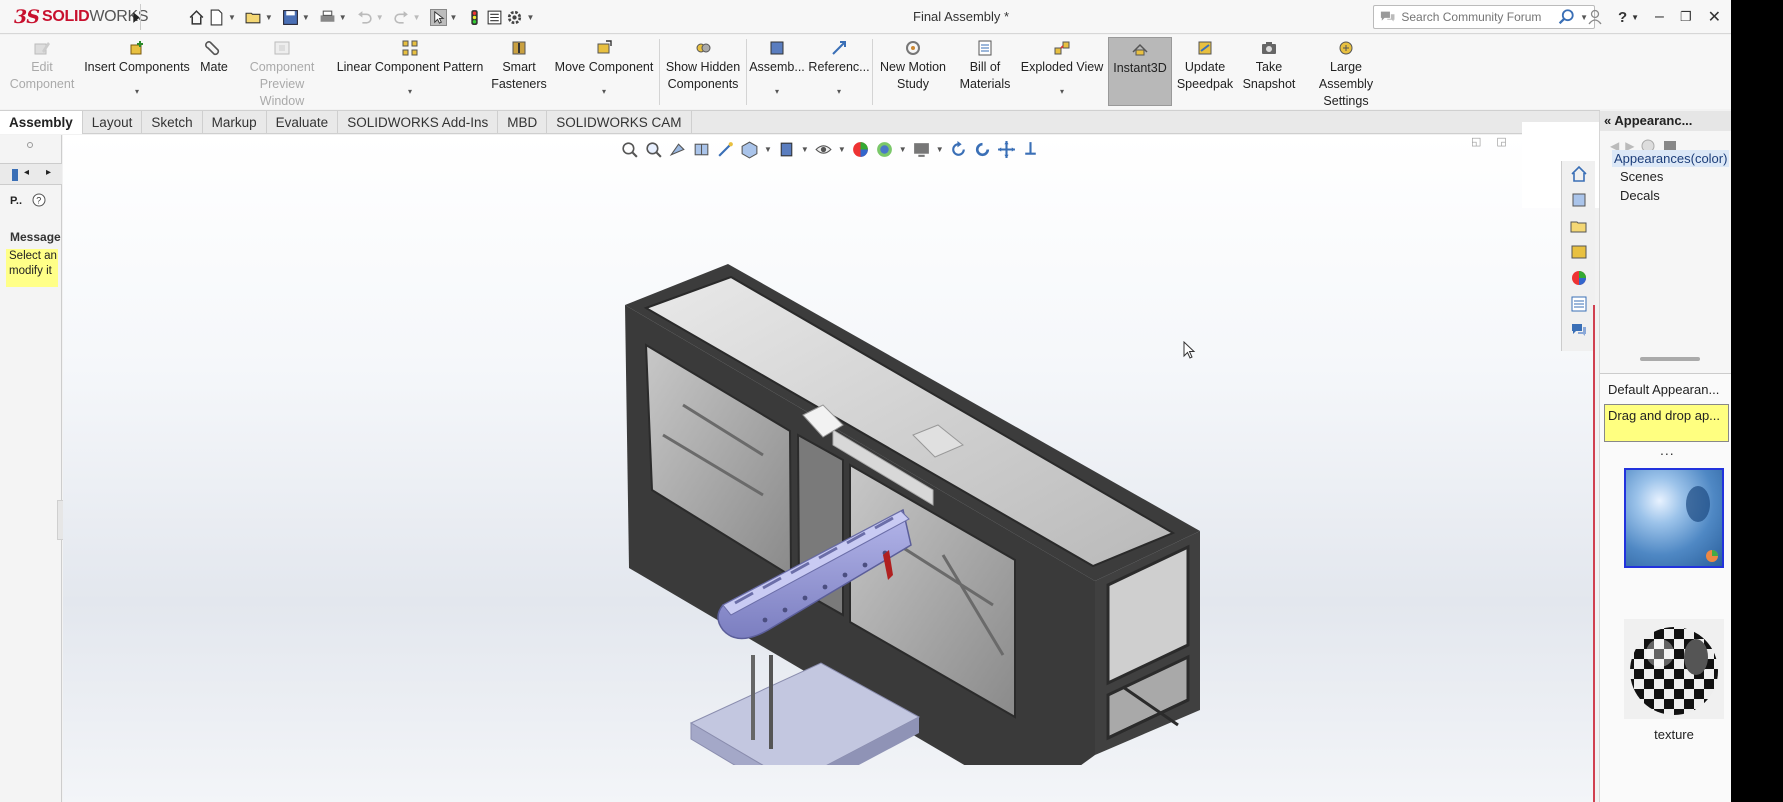  Describe the element at coordinates (1579, 200) in the screenshot. I see `design-library-icon` at that location.